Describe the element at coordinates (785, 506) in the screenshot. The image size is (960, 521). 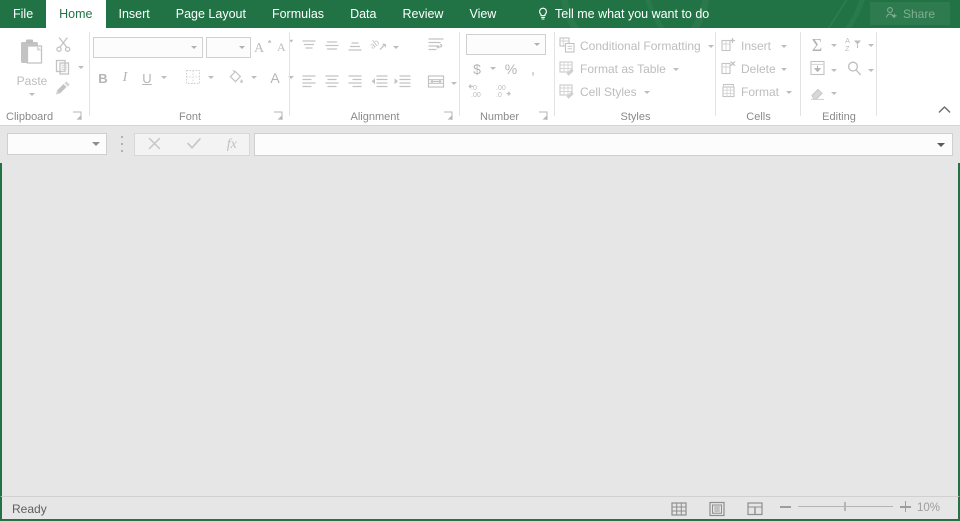
I see `zoom-out-button` at that location.